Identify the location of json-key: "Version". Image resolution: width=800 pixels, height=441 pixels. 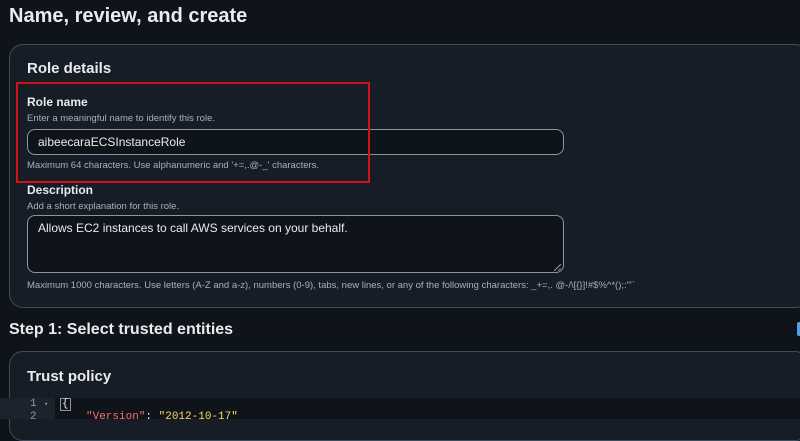
(116, 415).